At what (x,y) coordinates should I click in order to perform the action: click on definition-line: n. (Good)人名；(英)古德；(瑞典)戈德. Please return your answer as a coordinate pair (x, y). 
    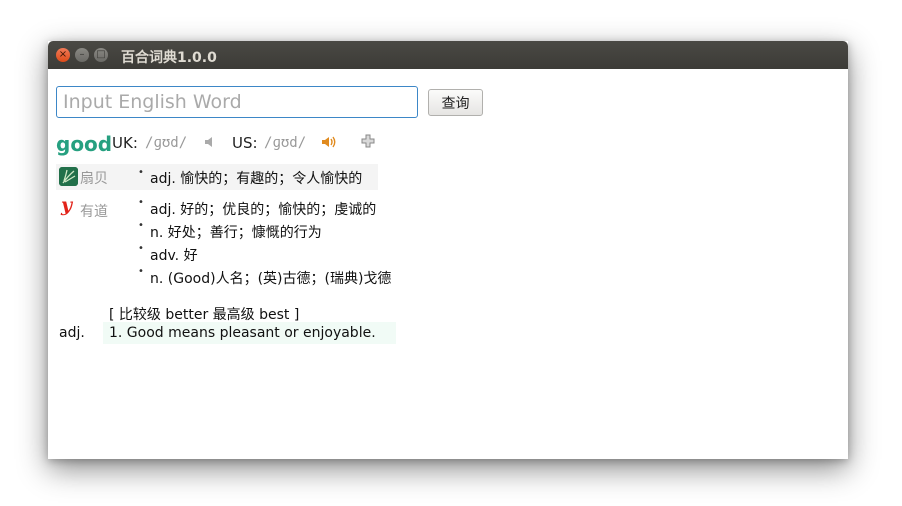
    Looking at the image, I should click on (271, 279).